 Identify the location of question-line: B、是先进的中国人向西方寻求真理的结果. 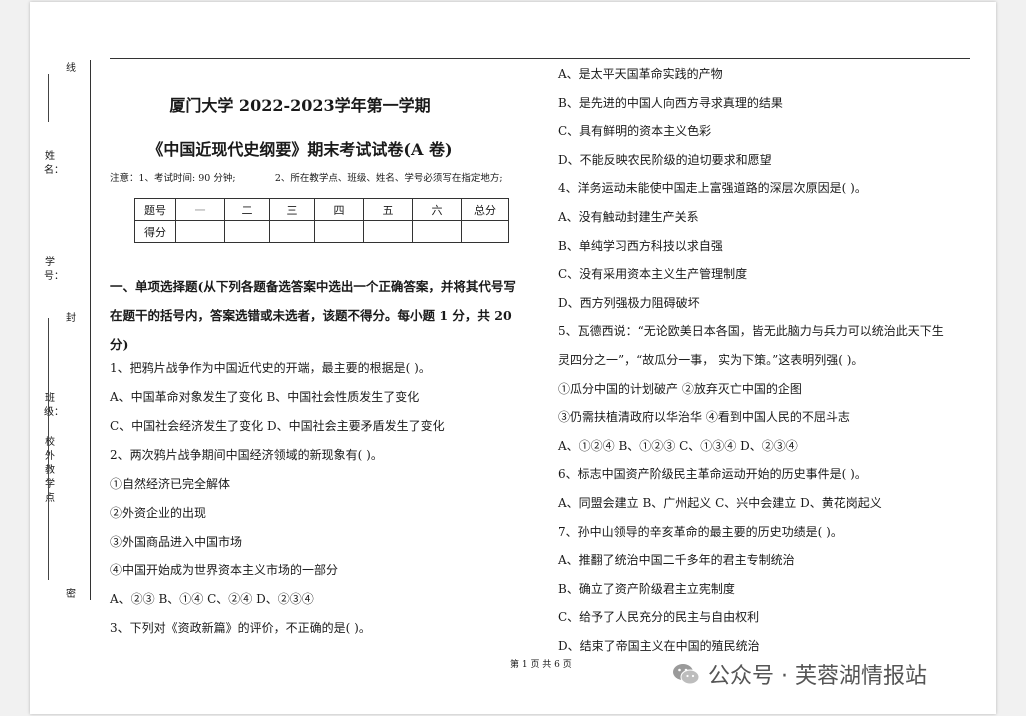
(670, 102).